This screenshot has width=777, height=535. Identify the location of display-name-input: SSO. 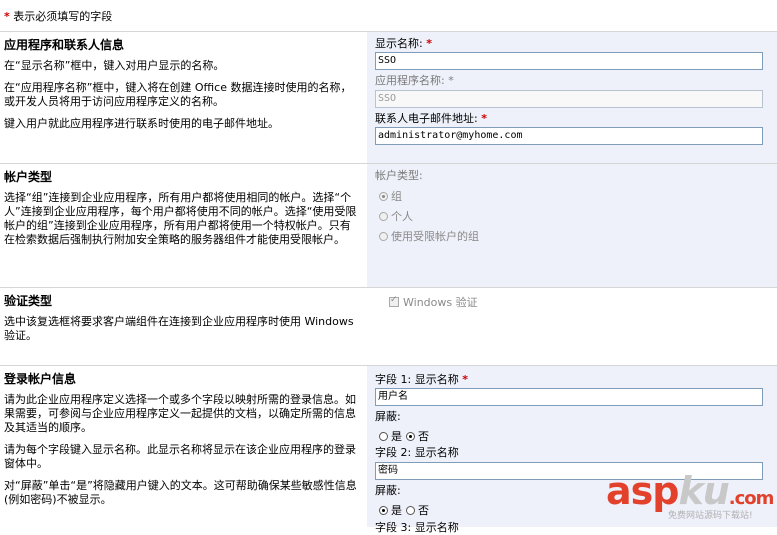
(569, 61).